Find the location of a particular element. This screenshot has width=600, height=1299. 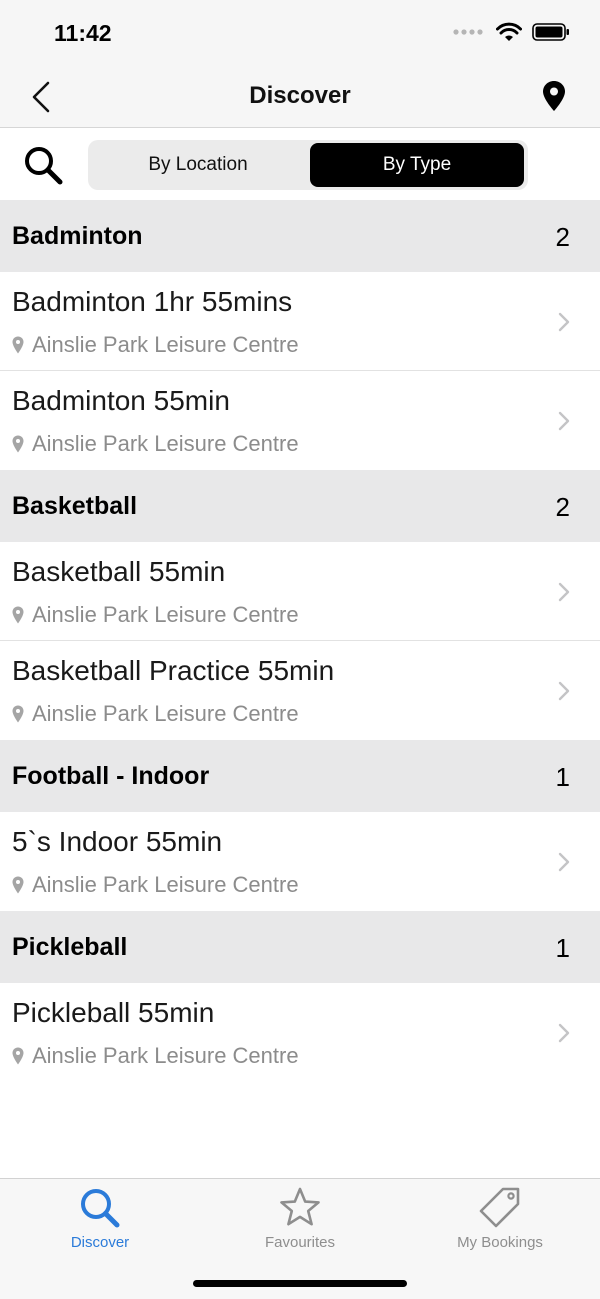

section-header-basketball: Basketball 2 is located at coordinates (300, 506).